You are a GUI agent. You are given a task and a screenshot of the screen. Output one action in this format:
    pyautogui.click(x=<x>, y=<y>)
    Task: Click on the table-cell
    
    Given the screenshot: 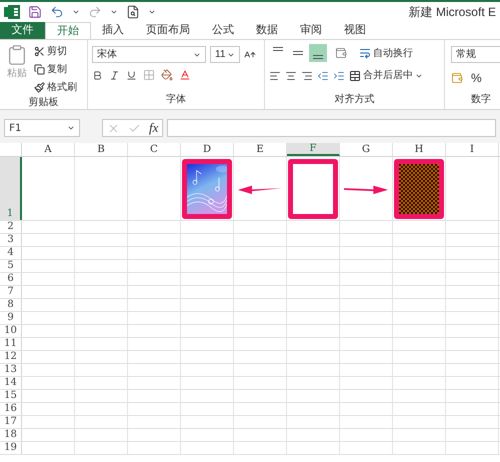 What is the action you would take?
    pyautogui.click(x=313, y=188)
    